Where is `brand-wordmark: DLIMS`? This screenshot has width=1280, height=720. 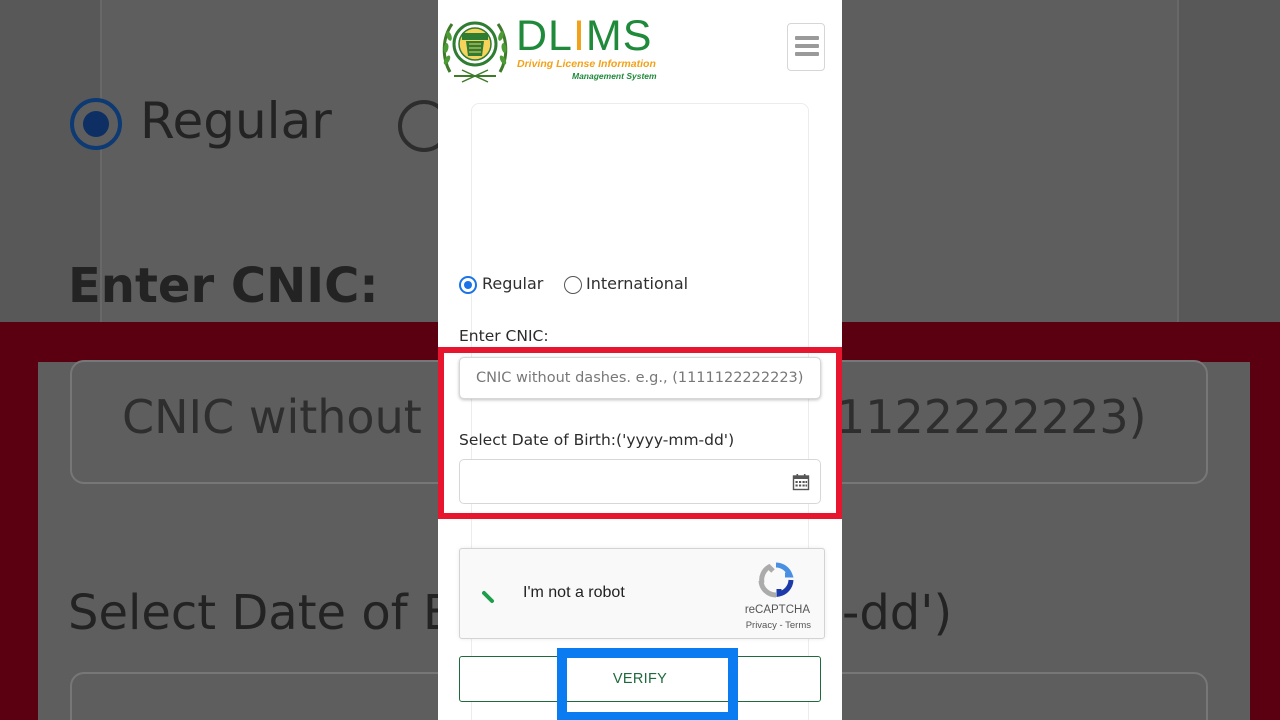
brand-wordmark: DLIMS is located at coordinates (584, 36).